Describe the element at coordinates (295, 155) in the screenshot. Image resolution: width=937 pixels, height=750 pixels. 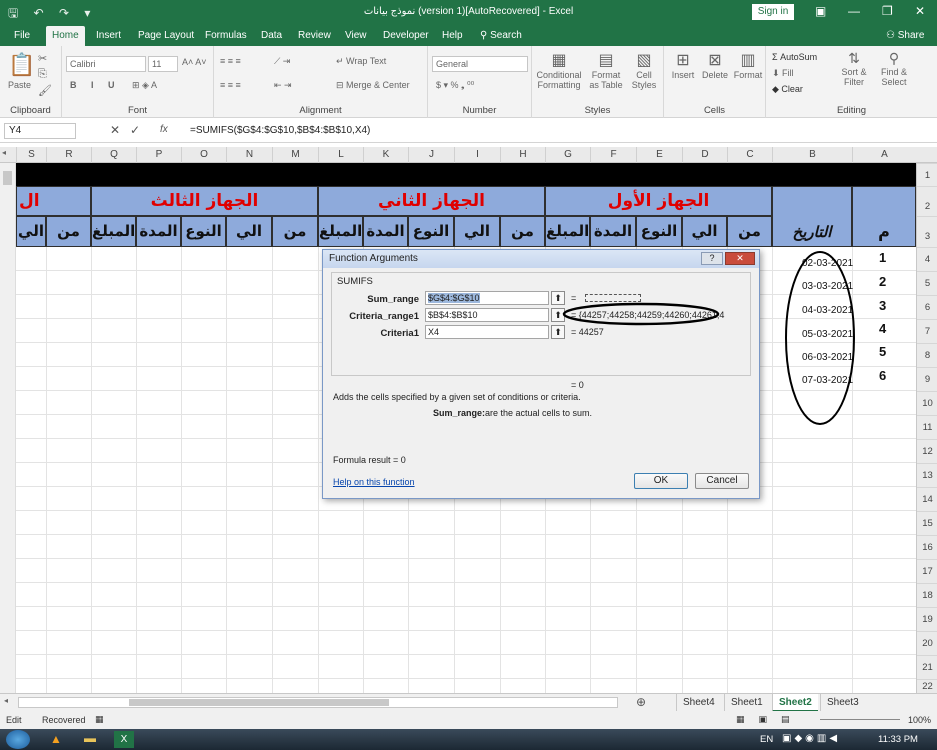
I see `col-header: M` at that location.